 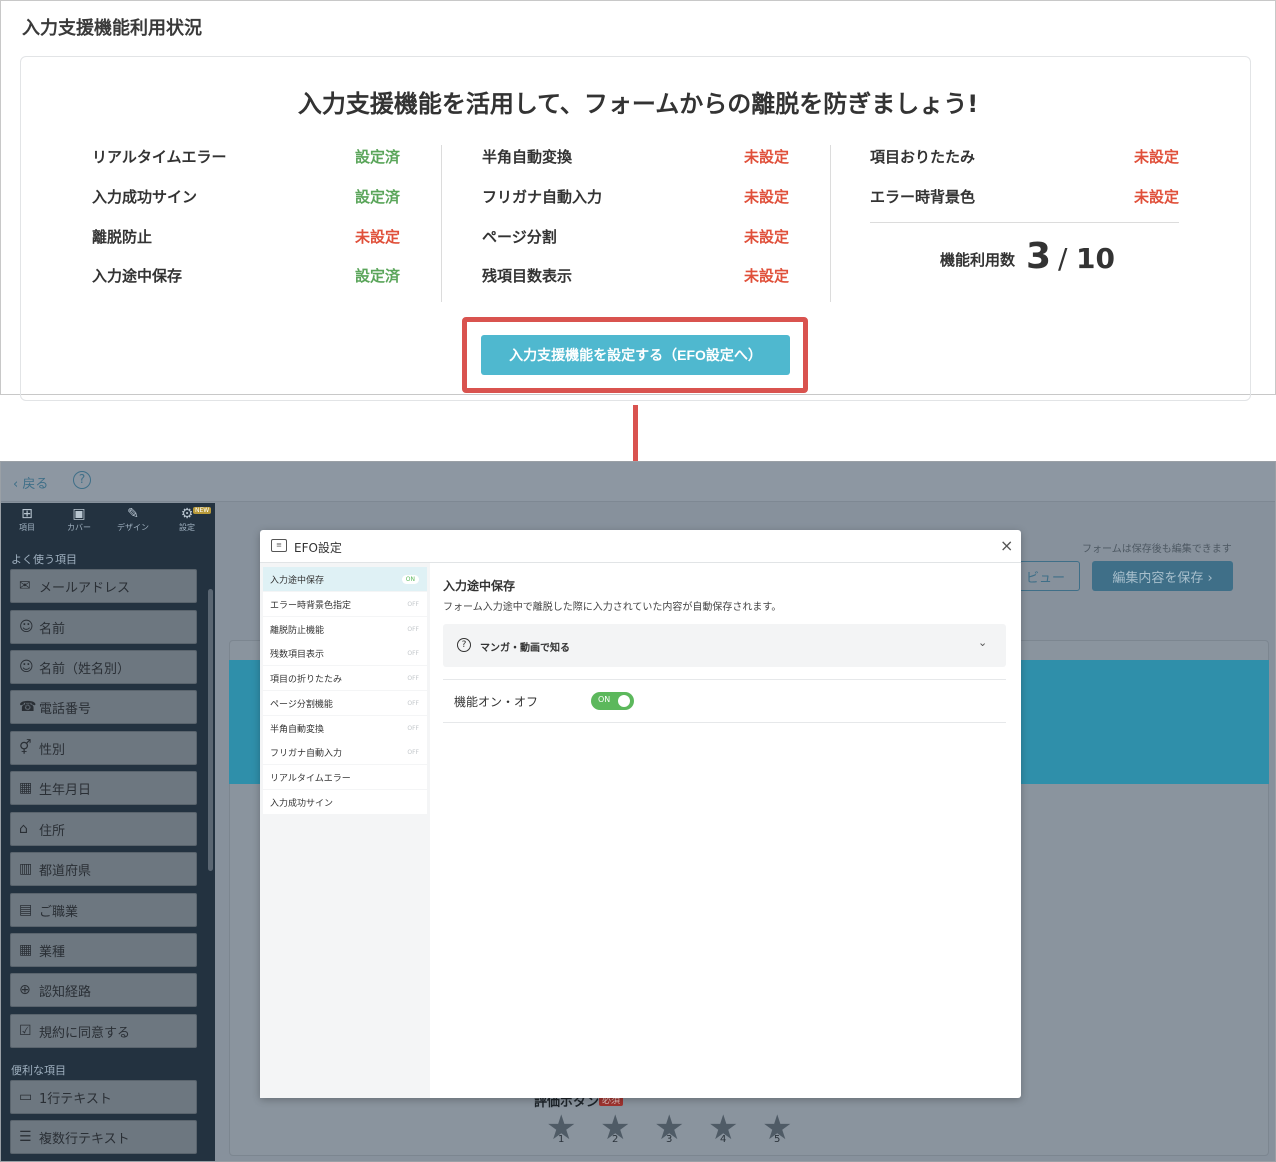 What do you see at coordinates (133, 527) in the screenshot?
I see `tab-label: デザイン` at bounding box center [133, 527].